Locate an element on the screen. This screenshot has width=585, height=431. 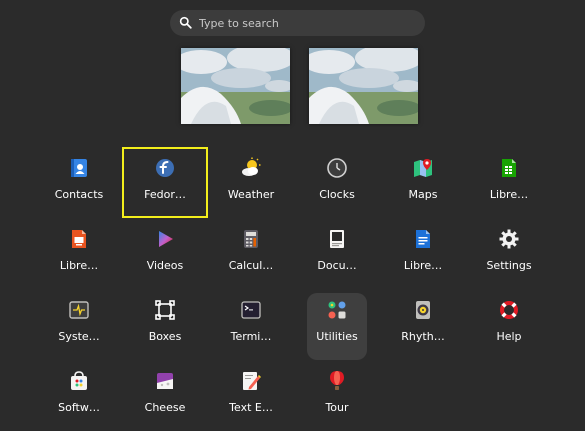
app-label: Clocks is located at coordinates (337, 194).